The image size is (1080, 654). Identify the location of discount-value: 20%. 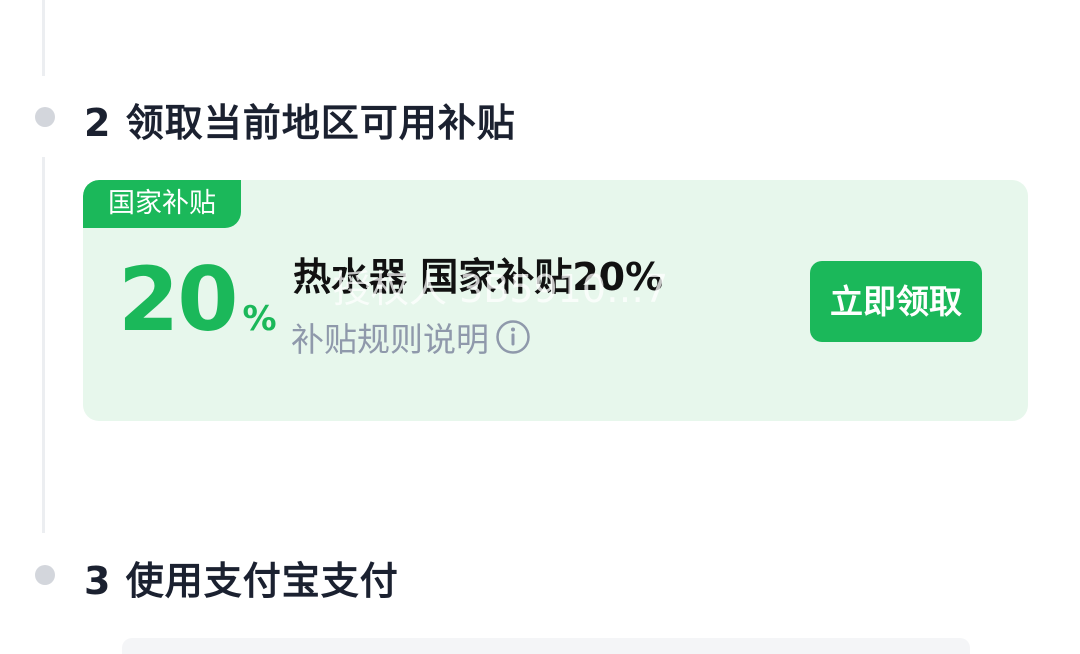
(197, 300).